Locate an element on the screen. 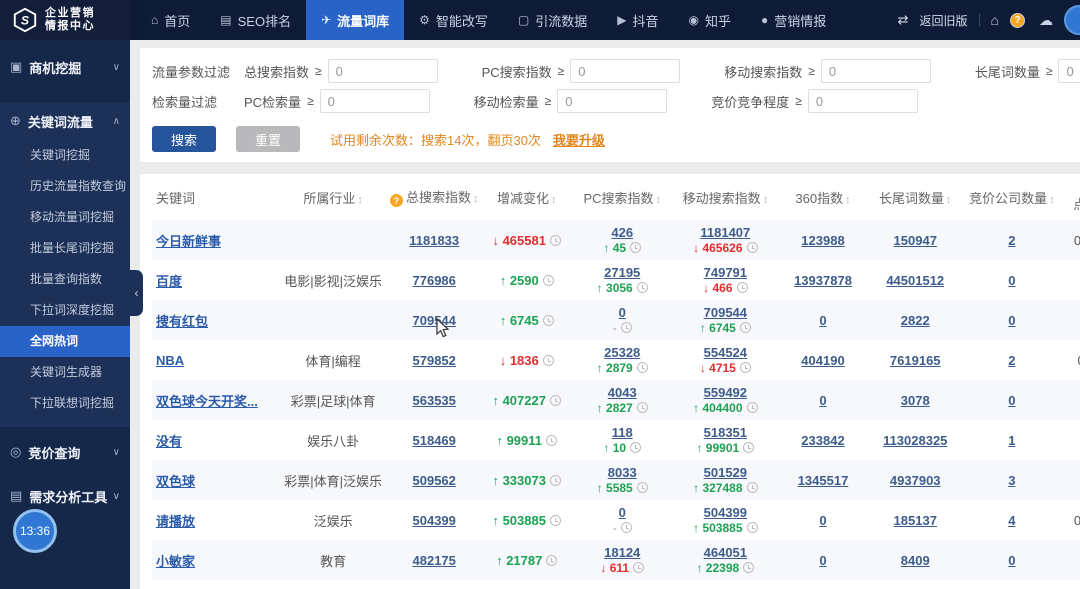 Image resolution: width=1080 pixels, height=589 pixels. keyword-link: NBA is located at coordinates (170, 360).